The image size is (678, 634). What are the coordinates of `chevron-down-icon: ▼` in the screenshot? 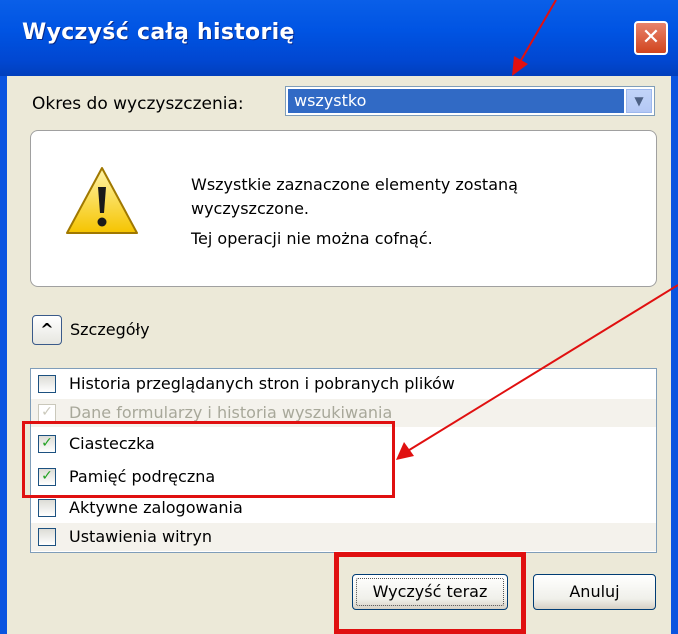 It's located at (639, 101).